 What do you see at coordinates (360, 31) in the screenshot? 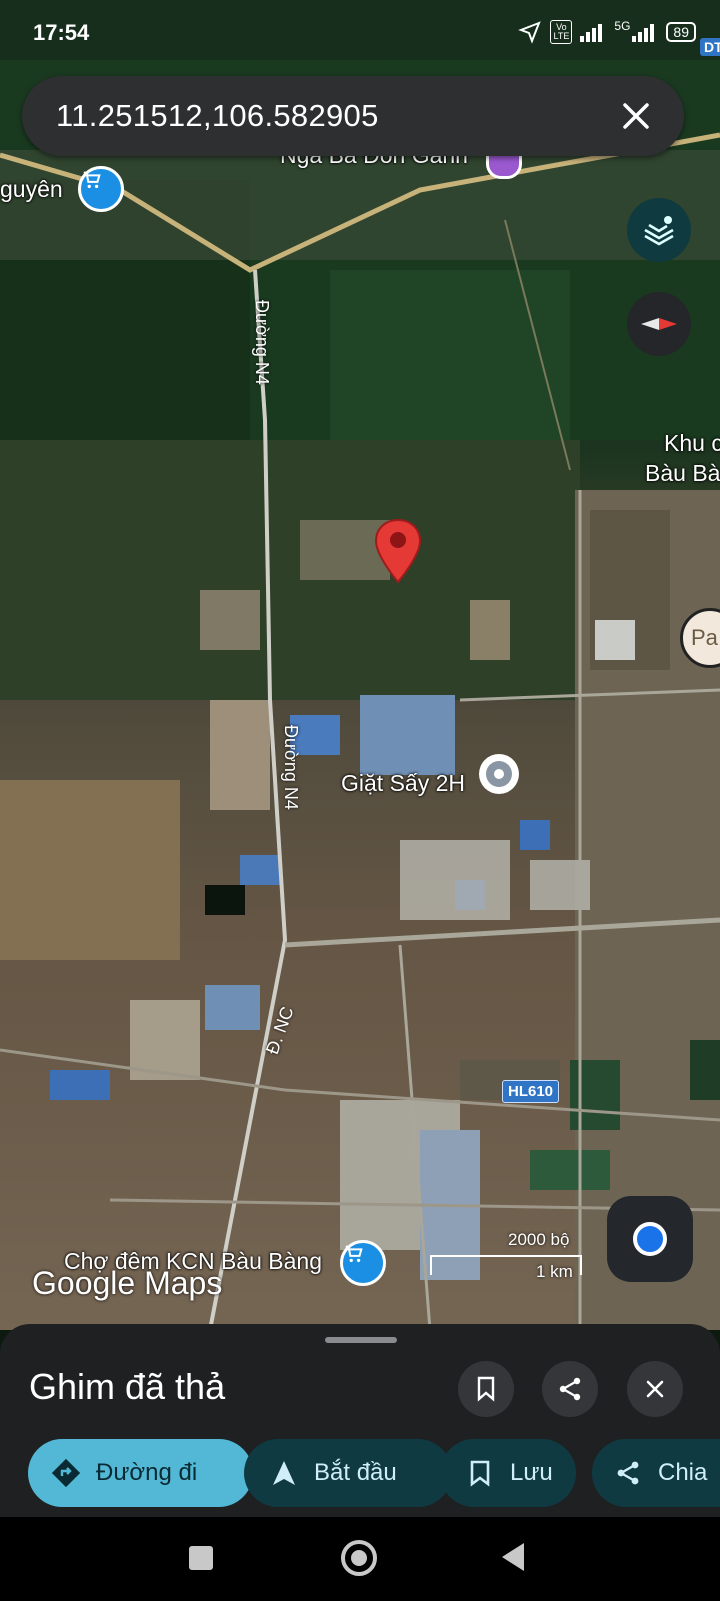
I see `status-bar: 17:54 Vo LTE 5G 89` at bounding box center [360, 31].